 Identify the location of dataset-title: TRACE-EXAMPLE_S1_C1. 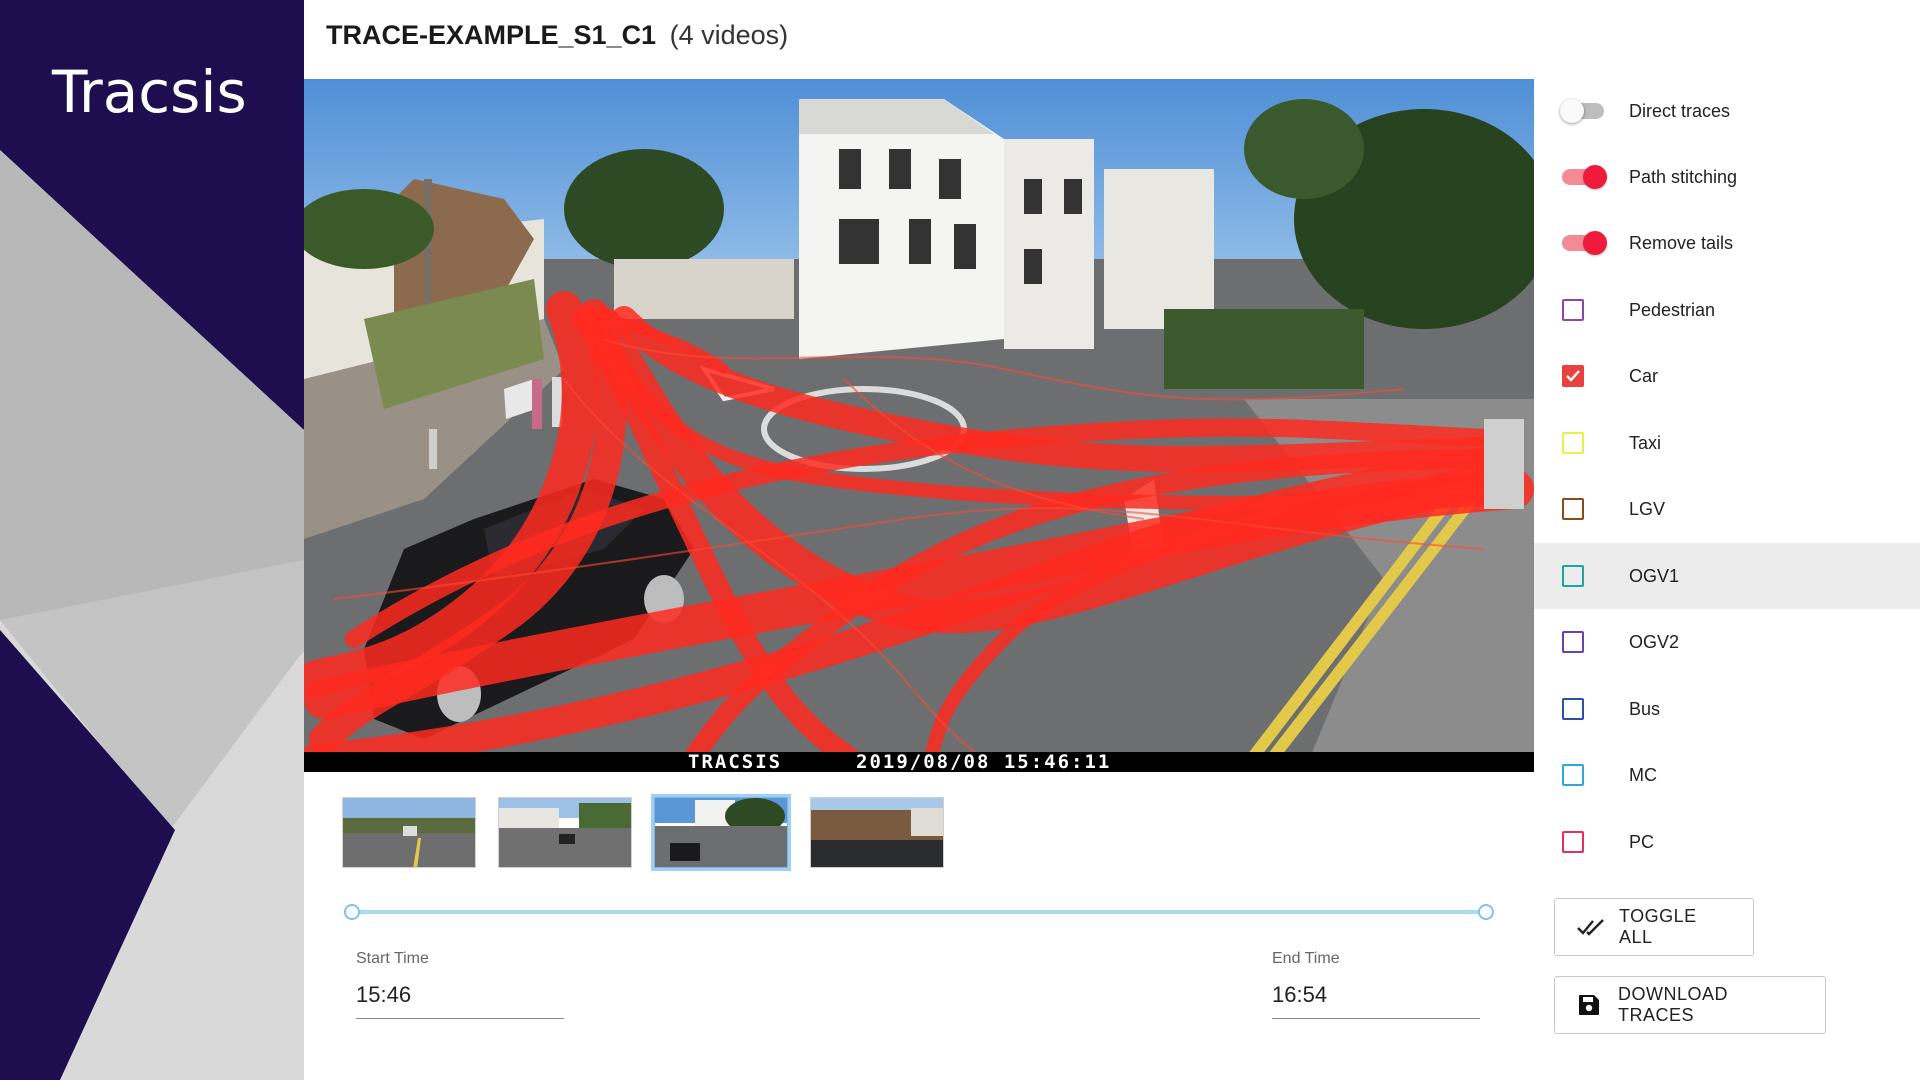
(491, 35).